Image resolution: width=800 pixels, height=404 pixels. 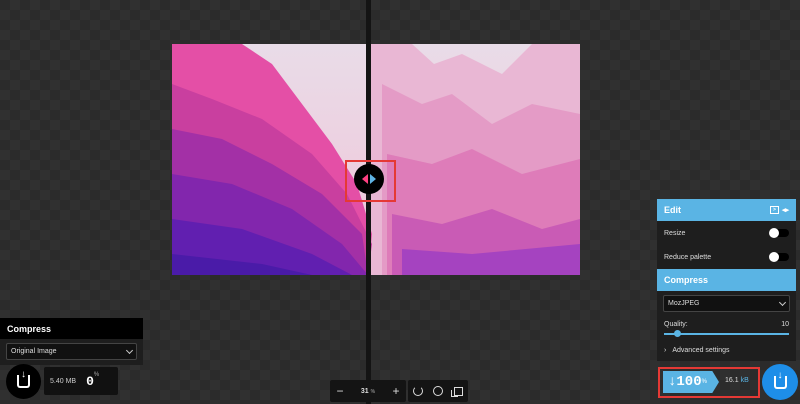 What do you see at coordinates (726, 233) in the screenshot?
I see `resize-row: Resize` at bounding box center [726, 233].